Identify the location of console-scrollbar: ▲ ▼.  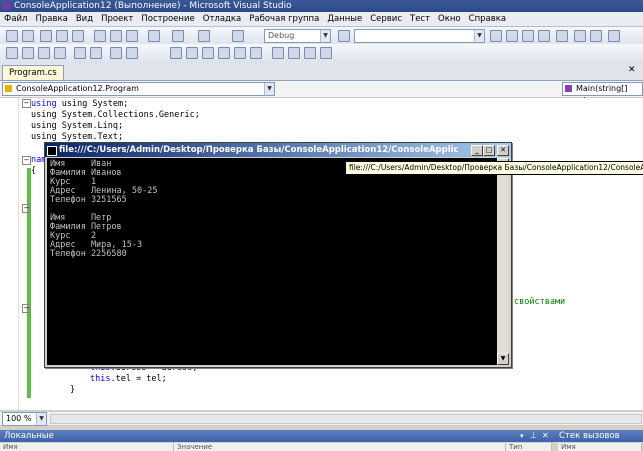
(503, 261).